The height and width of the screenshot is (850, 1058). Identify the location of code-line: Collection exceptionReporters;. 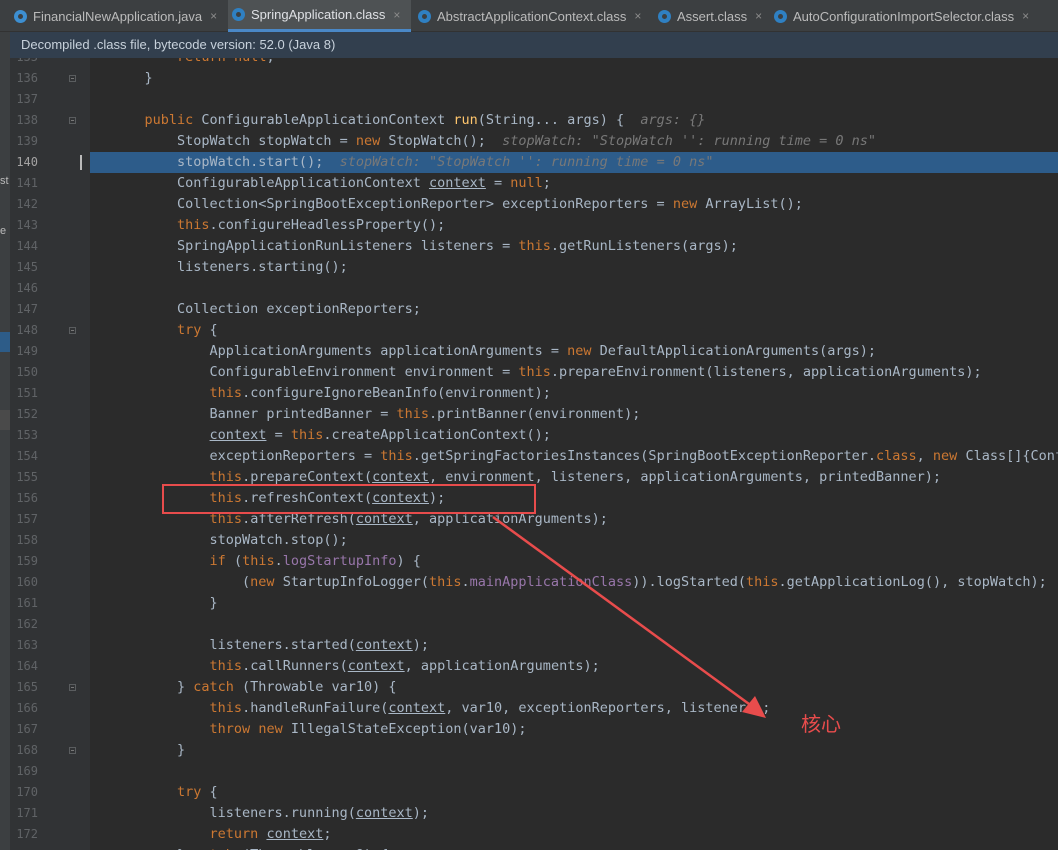
(574, 309).